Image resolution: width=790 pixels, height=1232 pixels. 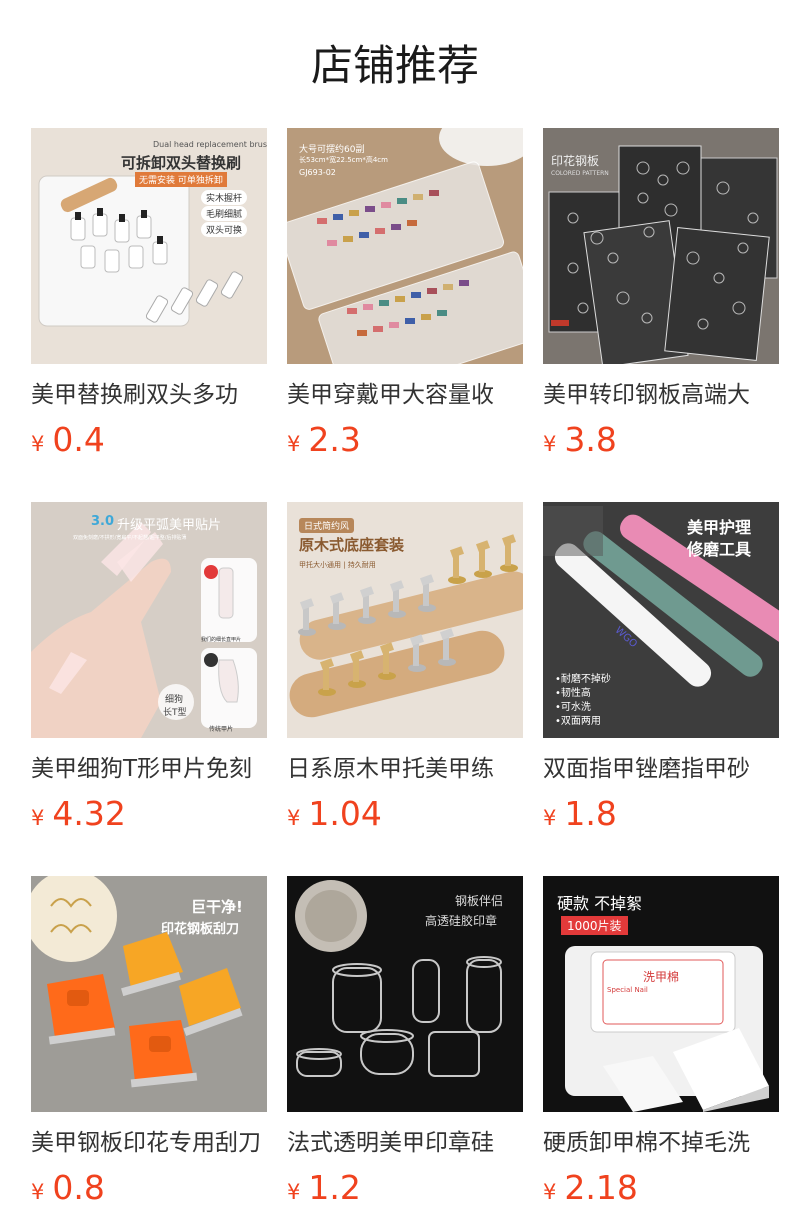 I want to click on image-caption: GJ693-02, so click(x=317, y=172).